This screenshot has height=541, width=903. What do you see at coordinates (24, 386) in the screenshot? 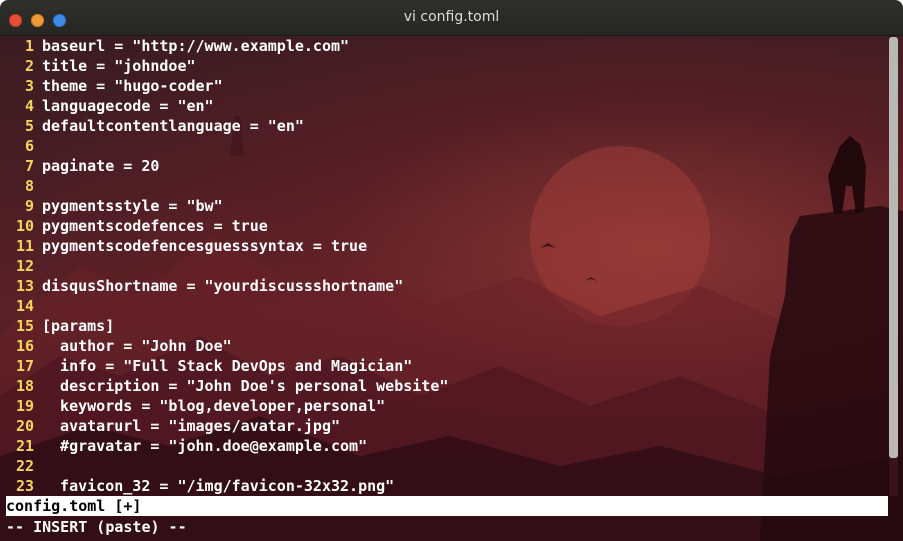
I see `line-number: 18` at bounding box center [24, 386].